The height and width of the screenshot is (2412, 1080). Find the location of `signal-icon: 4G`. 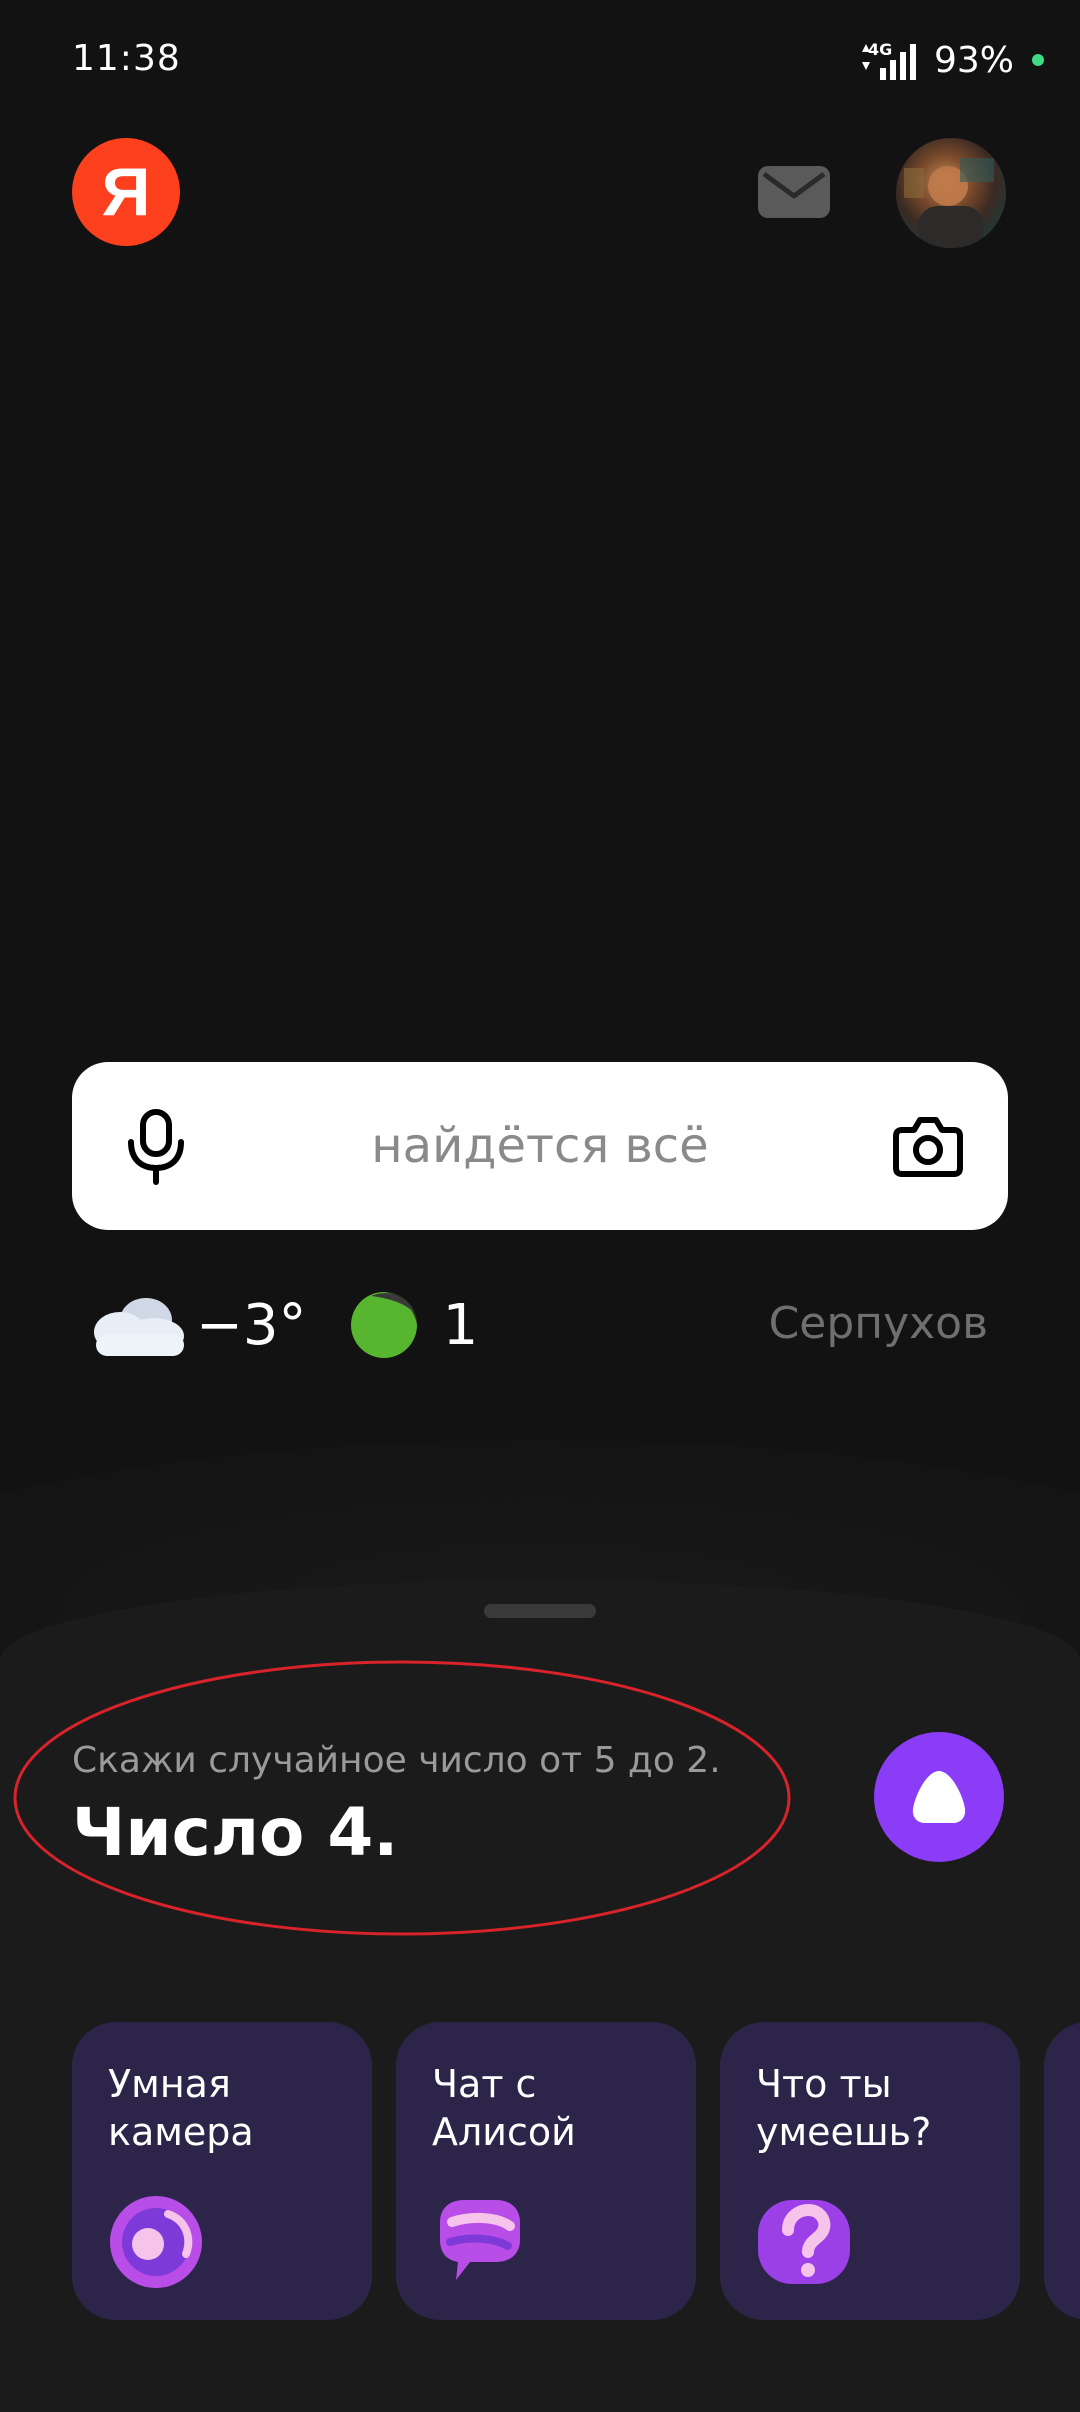

signal-icon: 4G is located at coordinates (890, 60).